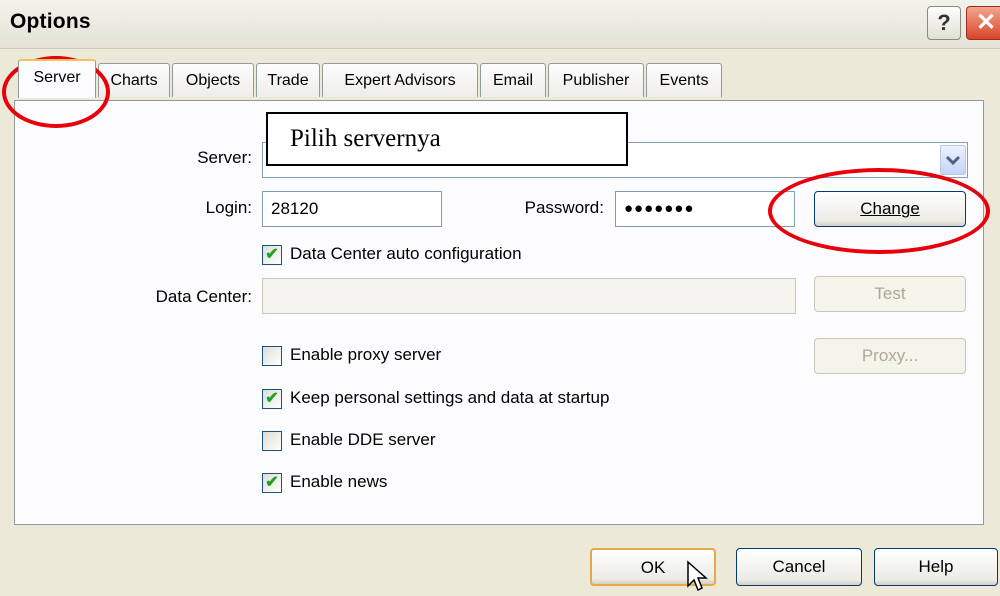  I want to click on login-input: 28120, so click(352, 209).